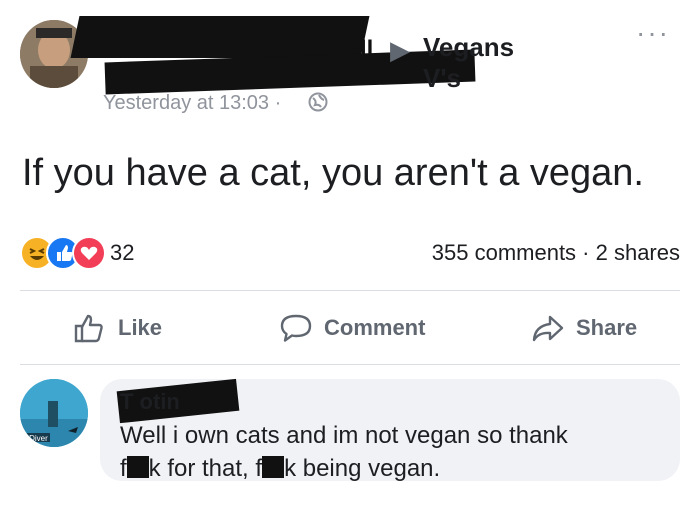  Describe the element at coordinates (117, 328) in the screenshot. I see `like-button: Like` at that location.